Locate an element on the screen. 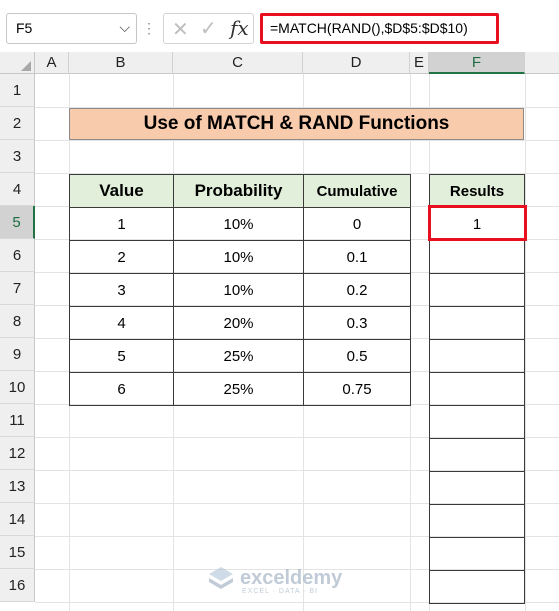 This screenshot has width=559, height=611. row-header-9: 9 is located at coordinates (17, 354).